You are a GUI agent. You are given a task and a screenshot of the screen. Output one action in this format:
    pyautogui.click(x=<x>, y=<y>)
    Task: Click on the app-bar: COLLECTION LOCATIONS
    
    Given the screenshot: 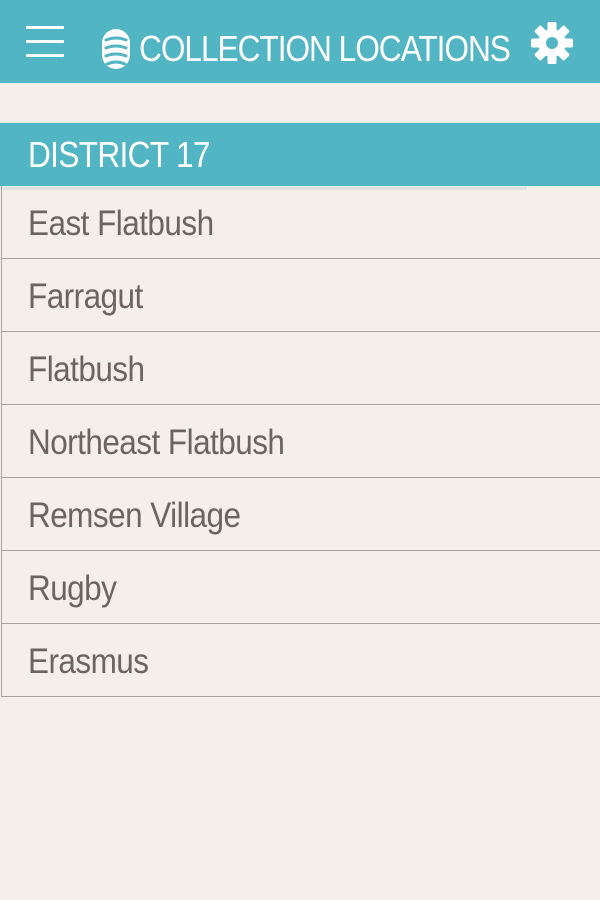 What is the action you would take?
    pyautogui.click(x=300, y=41)
    